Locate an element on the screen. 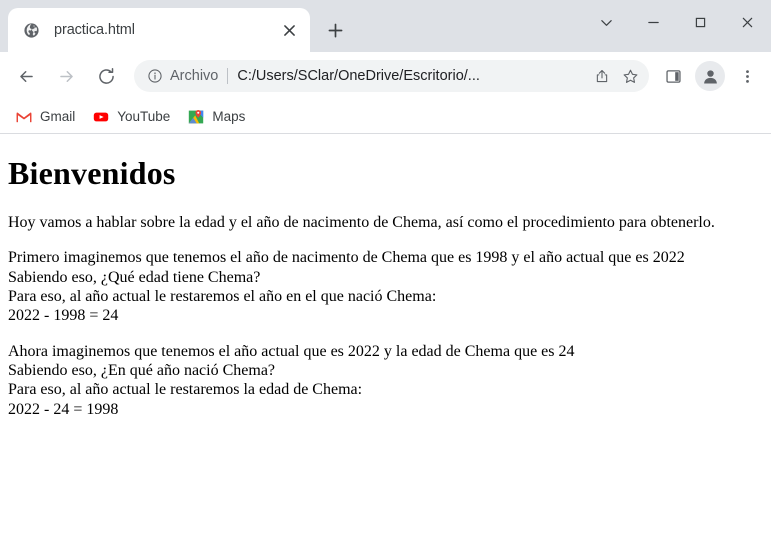 Image resolution: width=771 pixels, height=547 pixels. reload-icon is located at coordinates (106, 75).